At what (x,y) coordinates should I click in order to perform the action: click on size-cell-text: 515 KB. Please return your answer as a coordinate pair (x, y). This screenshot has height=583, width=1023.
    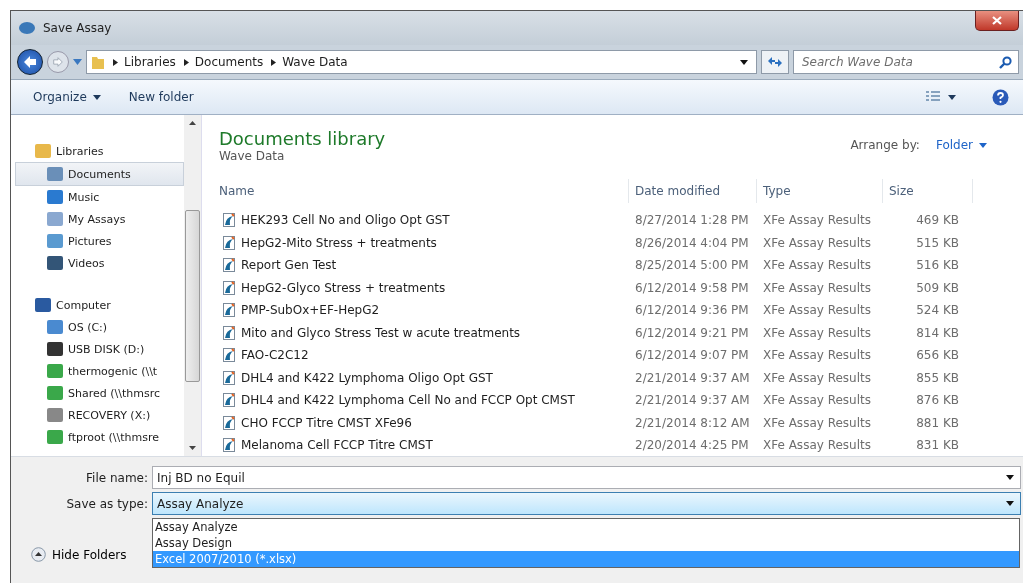
    Looking at the image, I should click on (937, 242).